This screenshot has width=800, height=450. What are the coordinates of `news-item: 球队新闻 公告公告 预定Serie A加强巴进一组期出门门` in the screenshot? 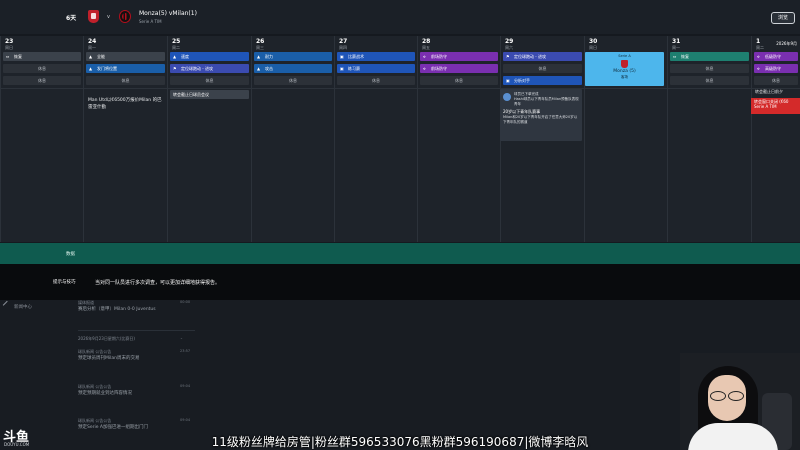 It's located at (113, 424).